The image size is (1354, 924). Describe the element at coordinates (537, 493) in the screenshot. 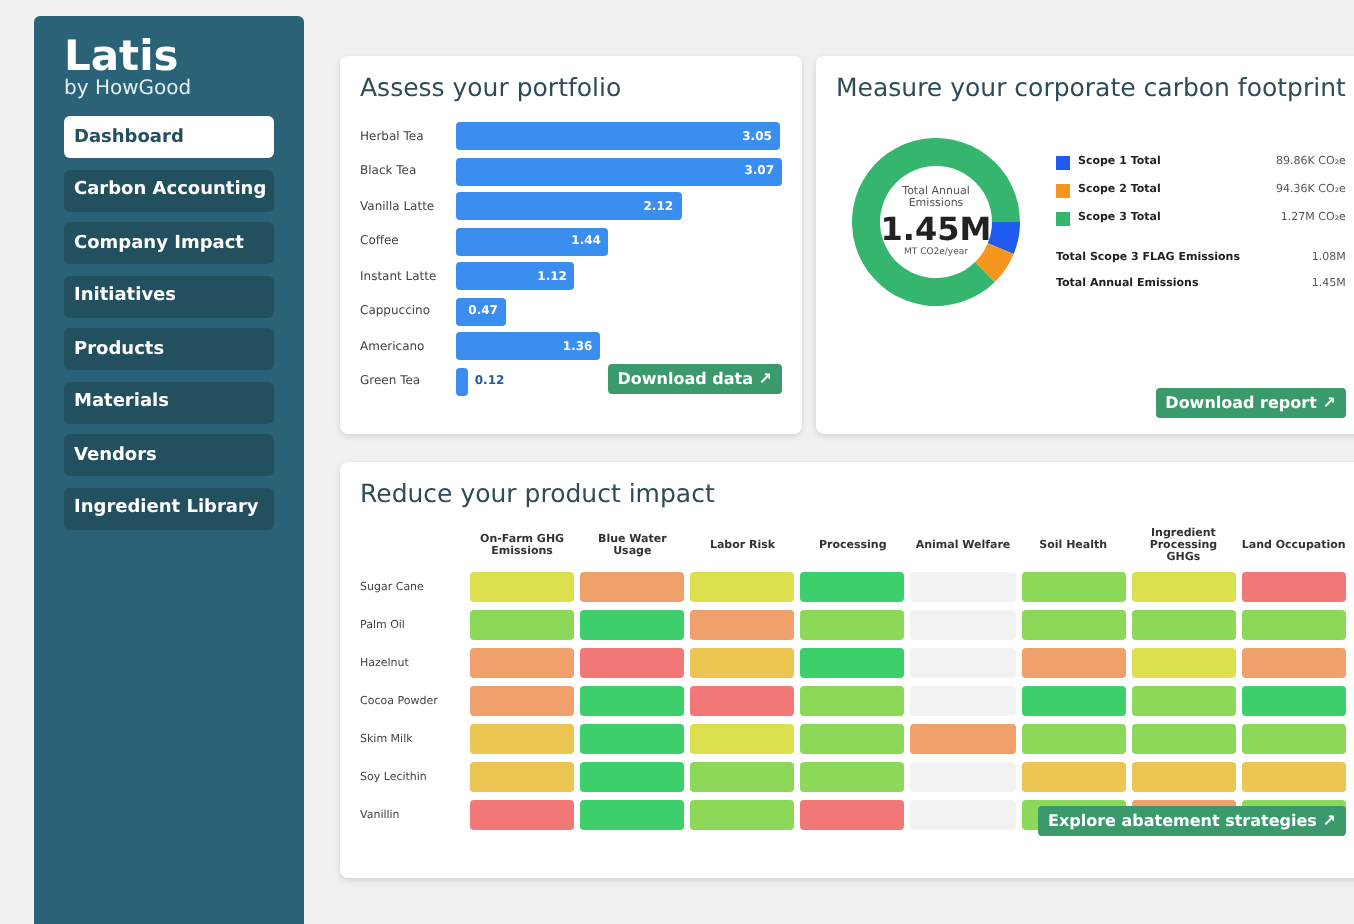

I see `card-title: Reduce your product impact` at that location.